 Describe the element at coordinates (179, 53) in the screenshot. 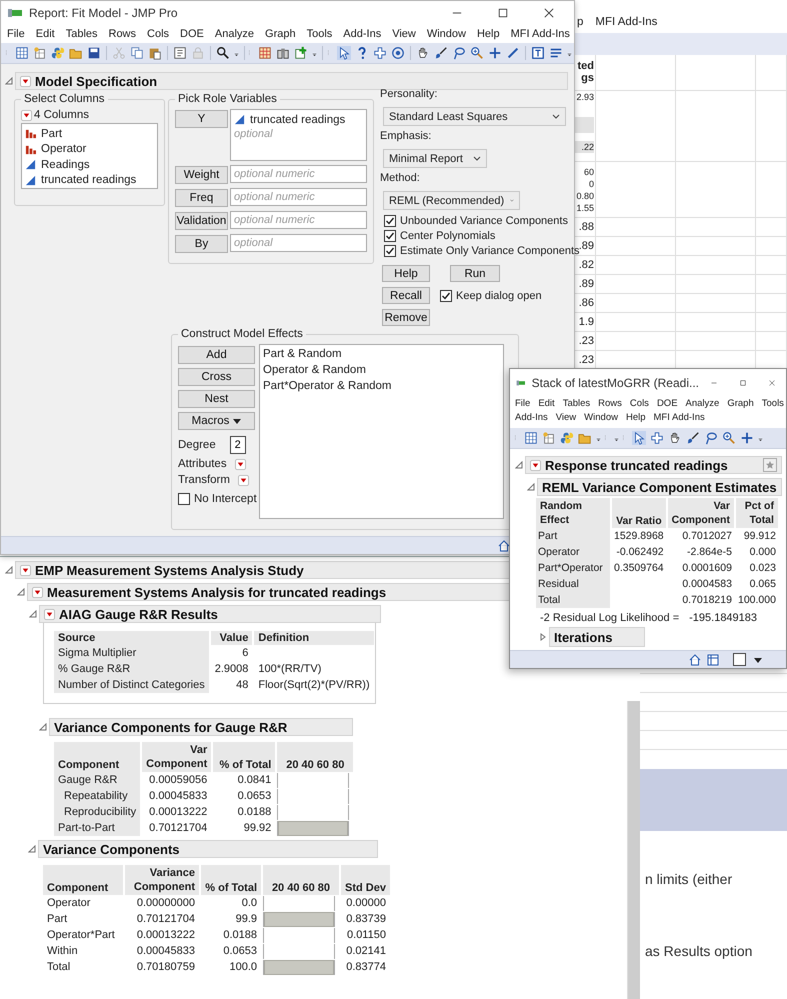

I see `script-icon` at that location.